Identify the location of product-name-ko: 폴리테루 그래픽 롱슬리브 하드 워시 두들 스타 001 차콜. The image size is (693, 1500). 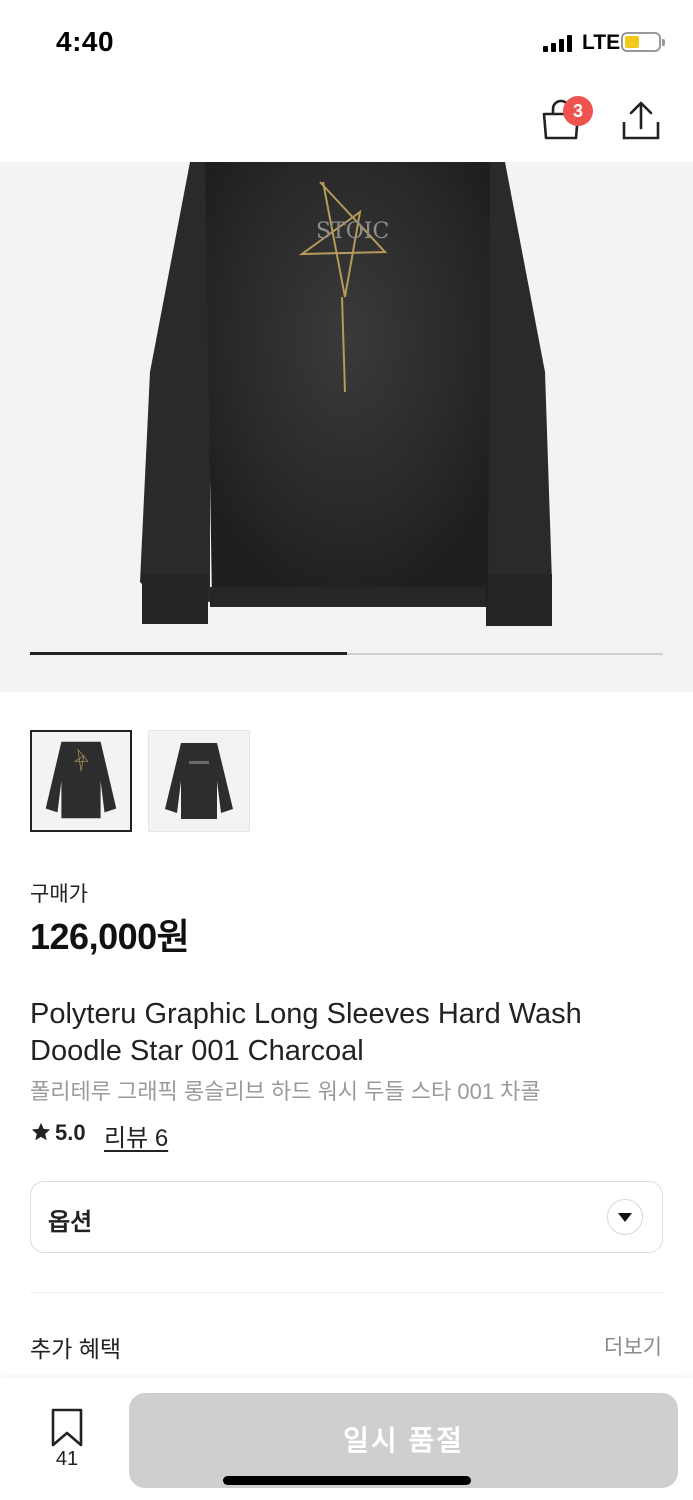
(285, 1091).